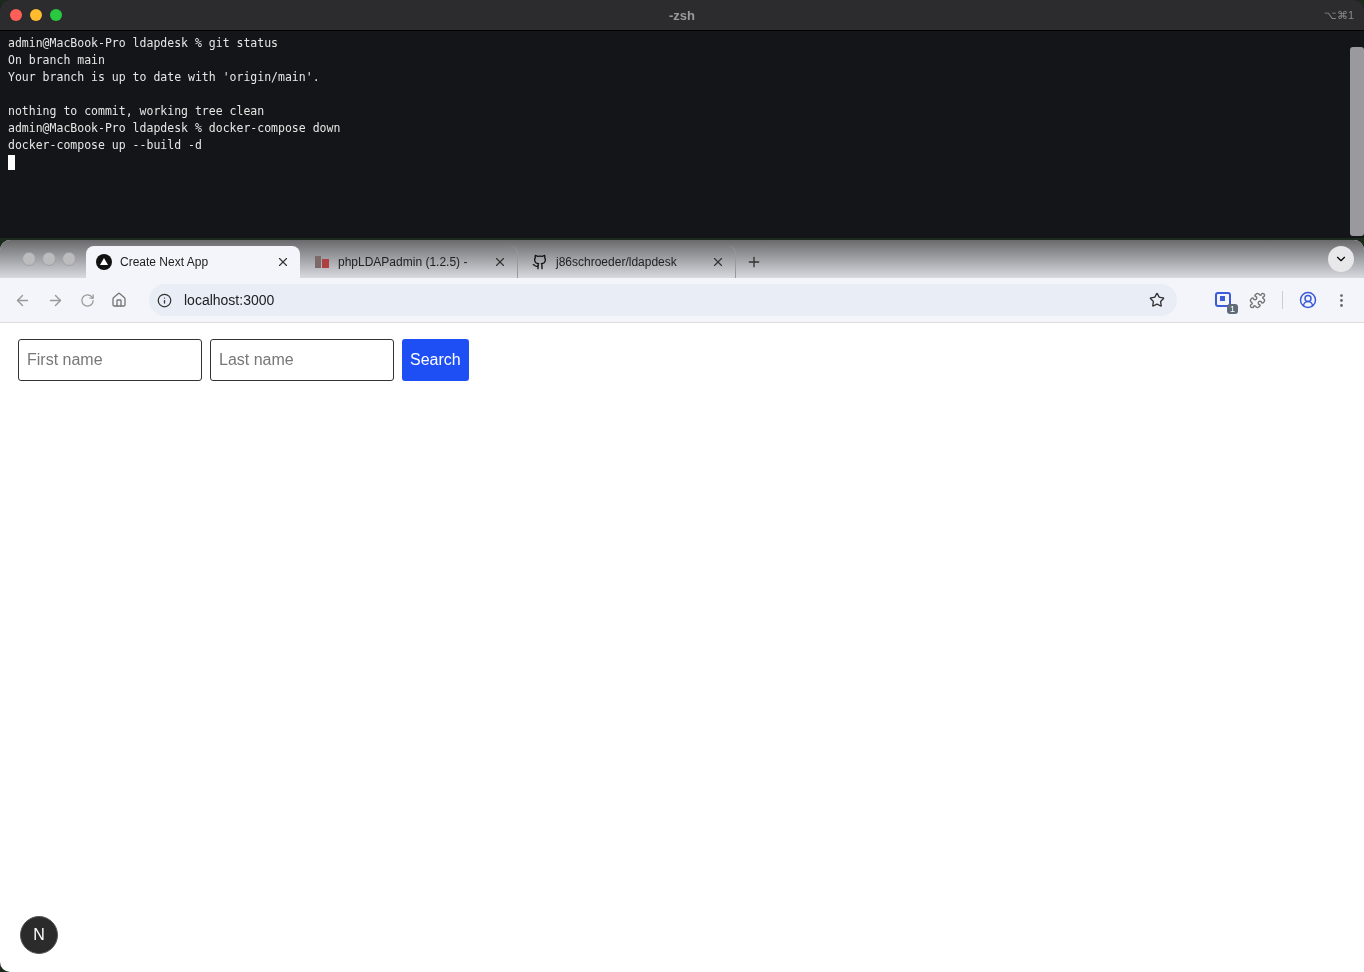 The image size is (1364, 972). Describe the element at coordinates (110, 360) in the screenshot. I see `name-field: First name` at that location.